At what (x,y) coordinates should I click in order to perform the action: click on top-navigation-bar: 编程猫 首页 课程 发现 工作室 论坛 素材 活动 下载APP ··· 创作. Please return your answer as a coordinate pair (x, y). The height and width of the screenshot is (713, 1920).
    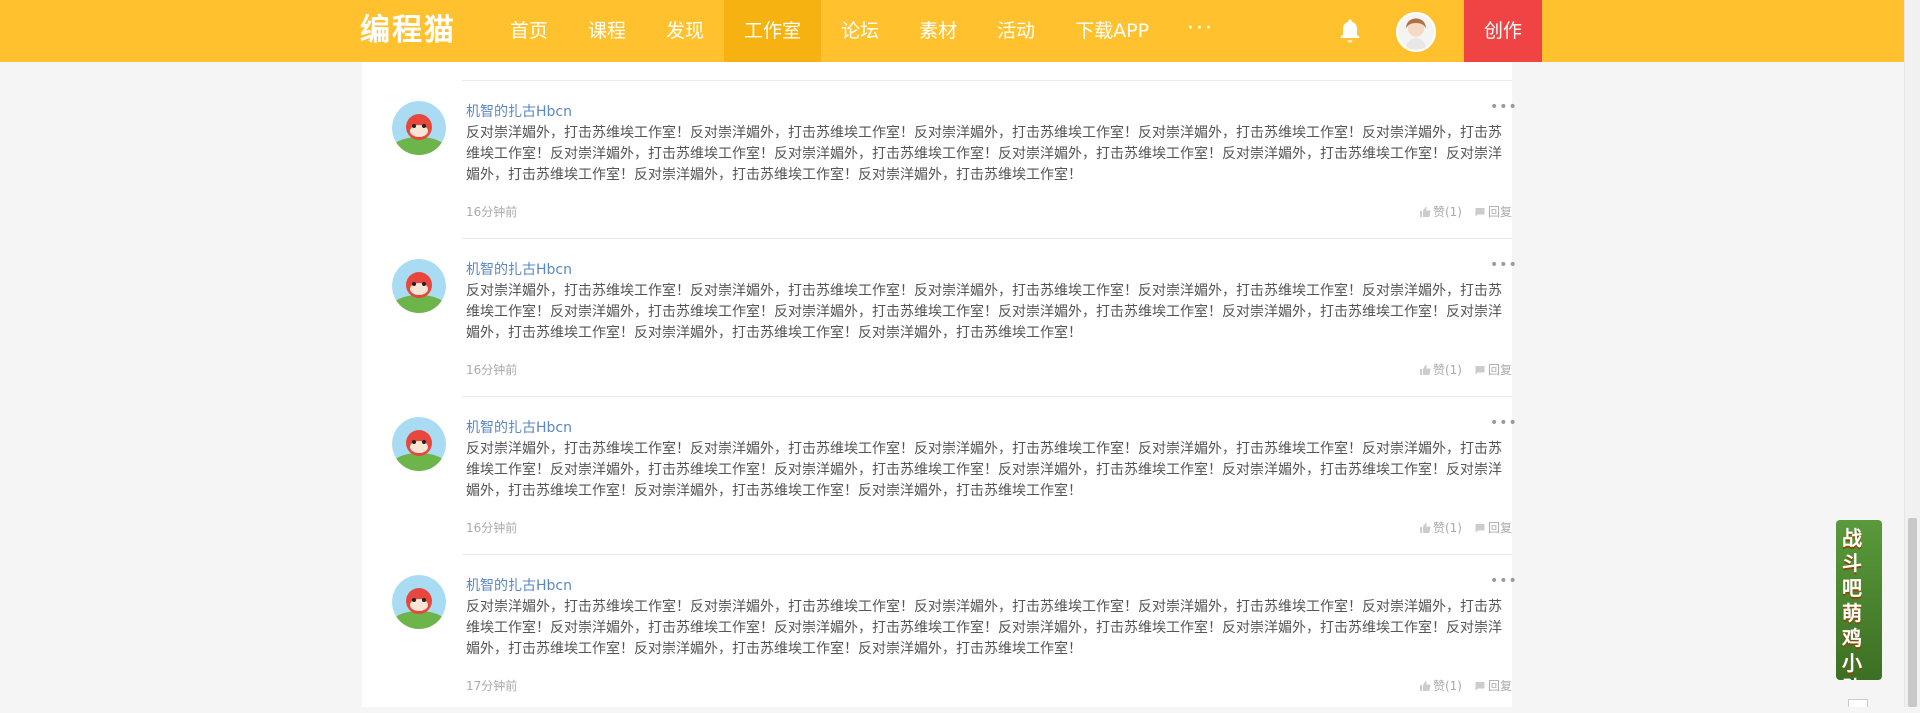
    Looking at the image, I should click on (952, 31).